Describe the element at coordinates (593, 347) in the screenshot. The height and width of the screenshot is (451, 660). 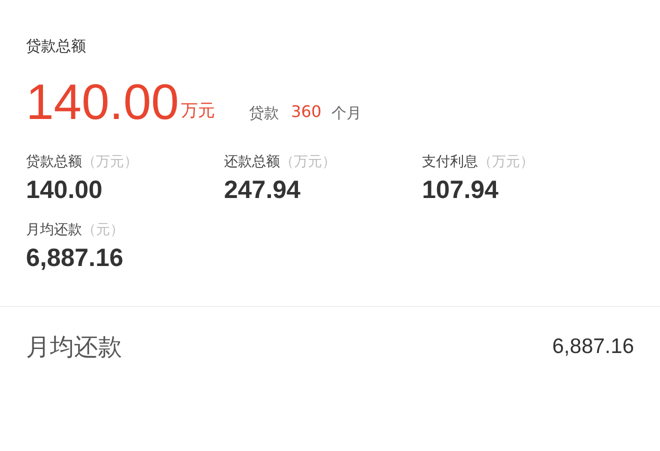
I see `monthly-value: 6,887.16` at that location.